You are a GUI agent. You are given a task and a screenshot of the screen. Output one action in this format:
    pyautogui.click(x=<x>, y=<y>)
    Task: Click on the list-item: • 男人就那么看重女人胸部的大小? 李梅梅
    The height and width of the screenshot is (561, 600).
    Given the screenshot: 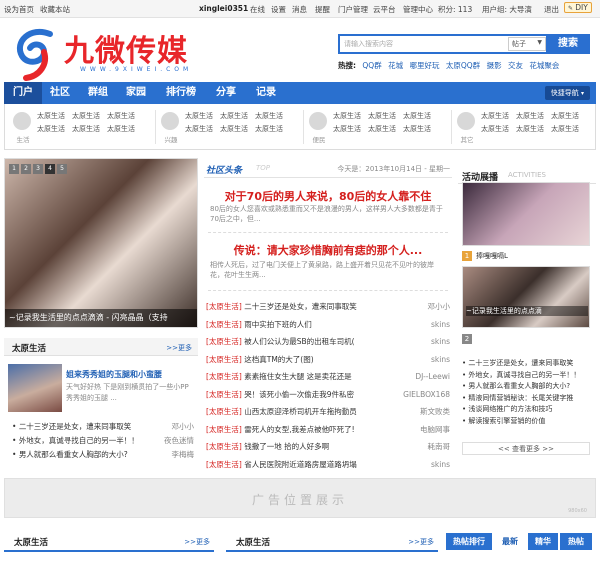 What is the action you would take?
    pyautogui.click(x=103, y=455)
    